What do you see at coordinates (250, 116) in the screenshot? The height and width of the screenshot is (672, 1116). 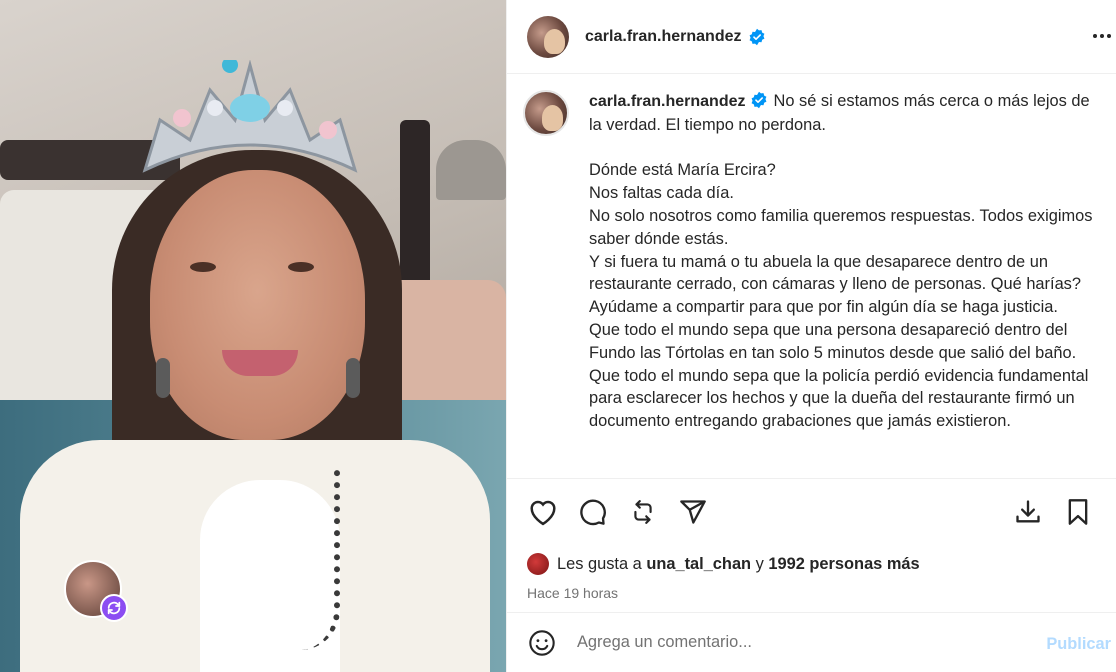 I see `photo-tiara` at bounding box center [250, 116].